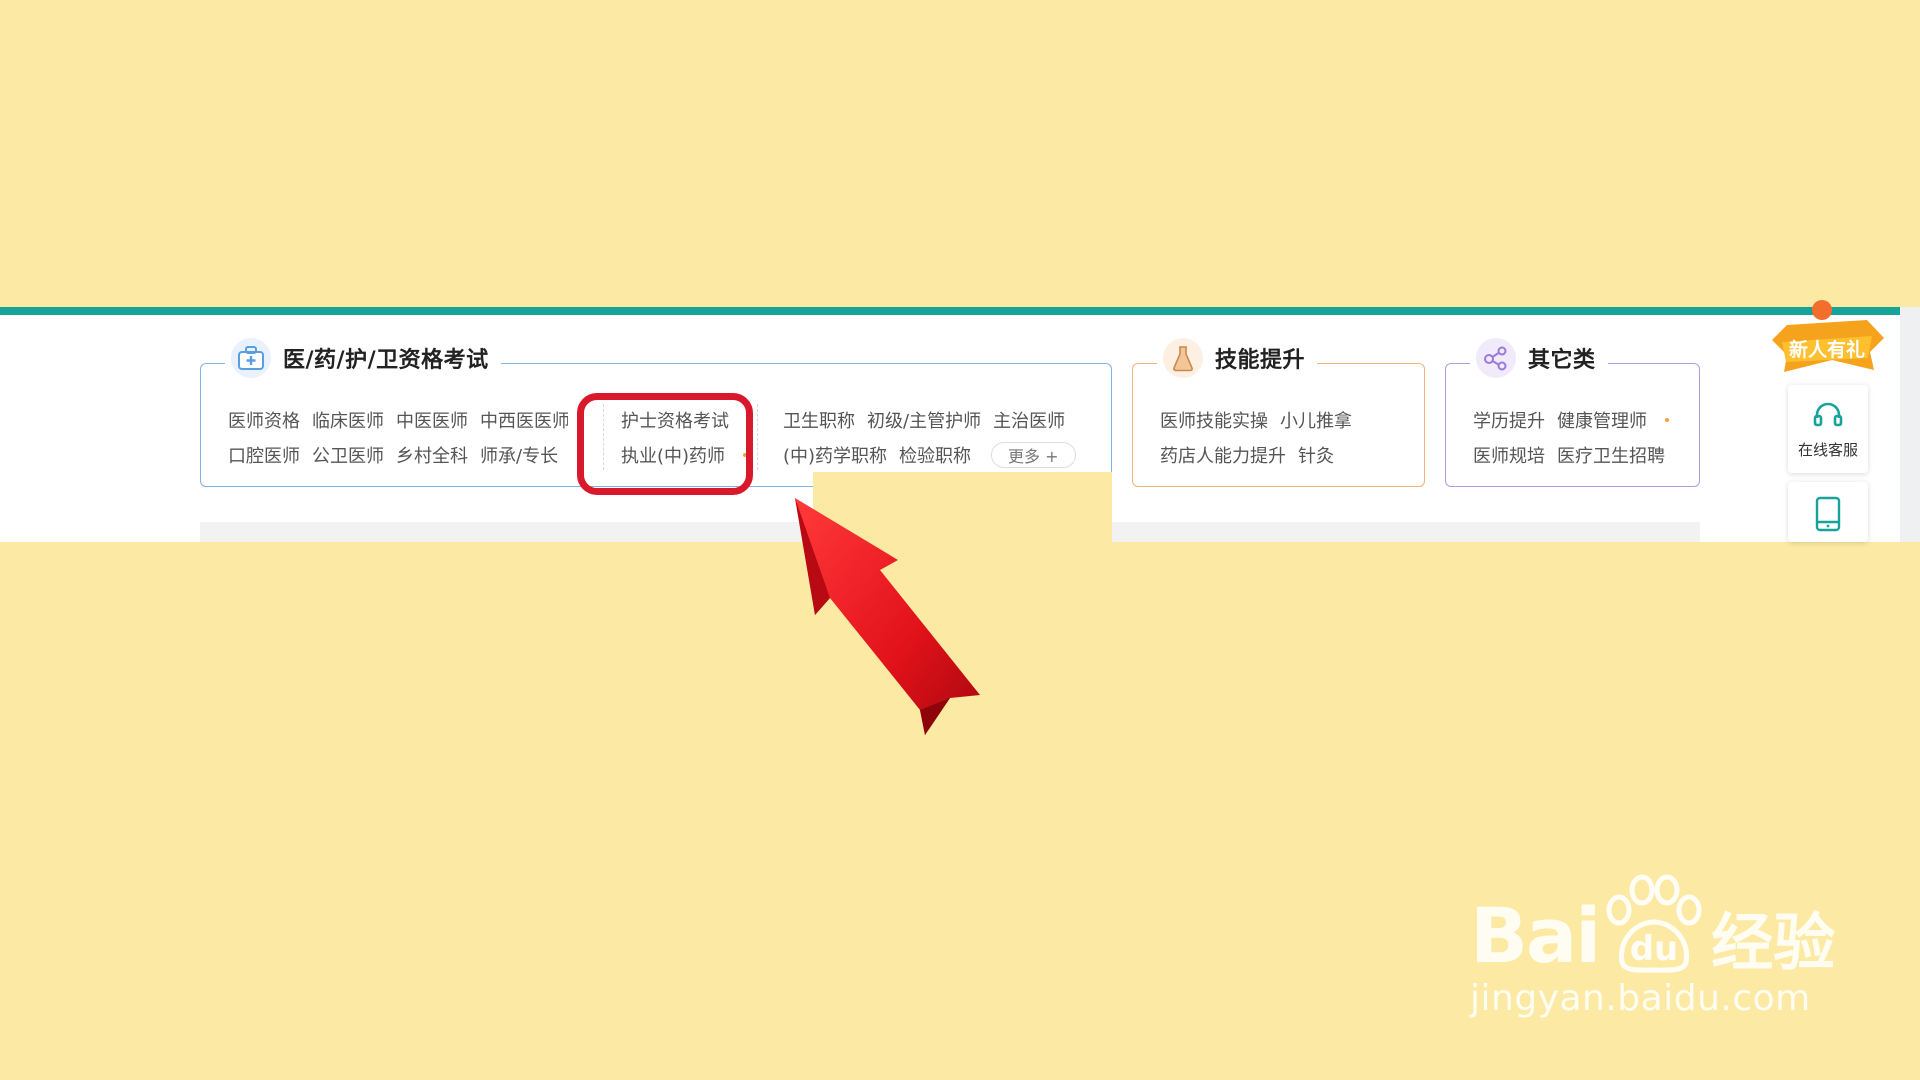 The height and width of the screenshot is (1080, 1920). What do you see at coordinates (1611, 455) in the screenshot?
I see `link-health-recruitment: 医疗卫生招聘` at bounding box center [1611, 455].